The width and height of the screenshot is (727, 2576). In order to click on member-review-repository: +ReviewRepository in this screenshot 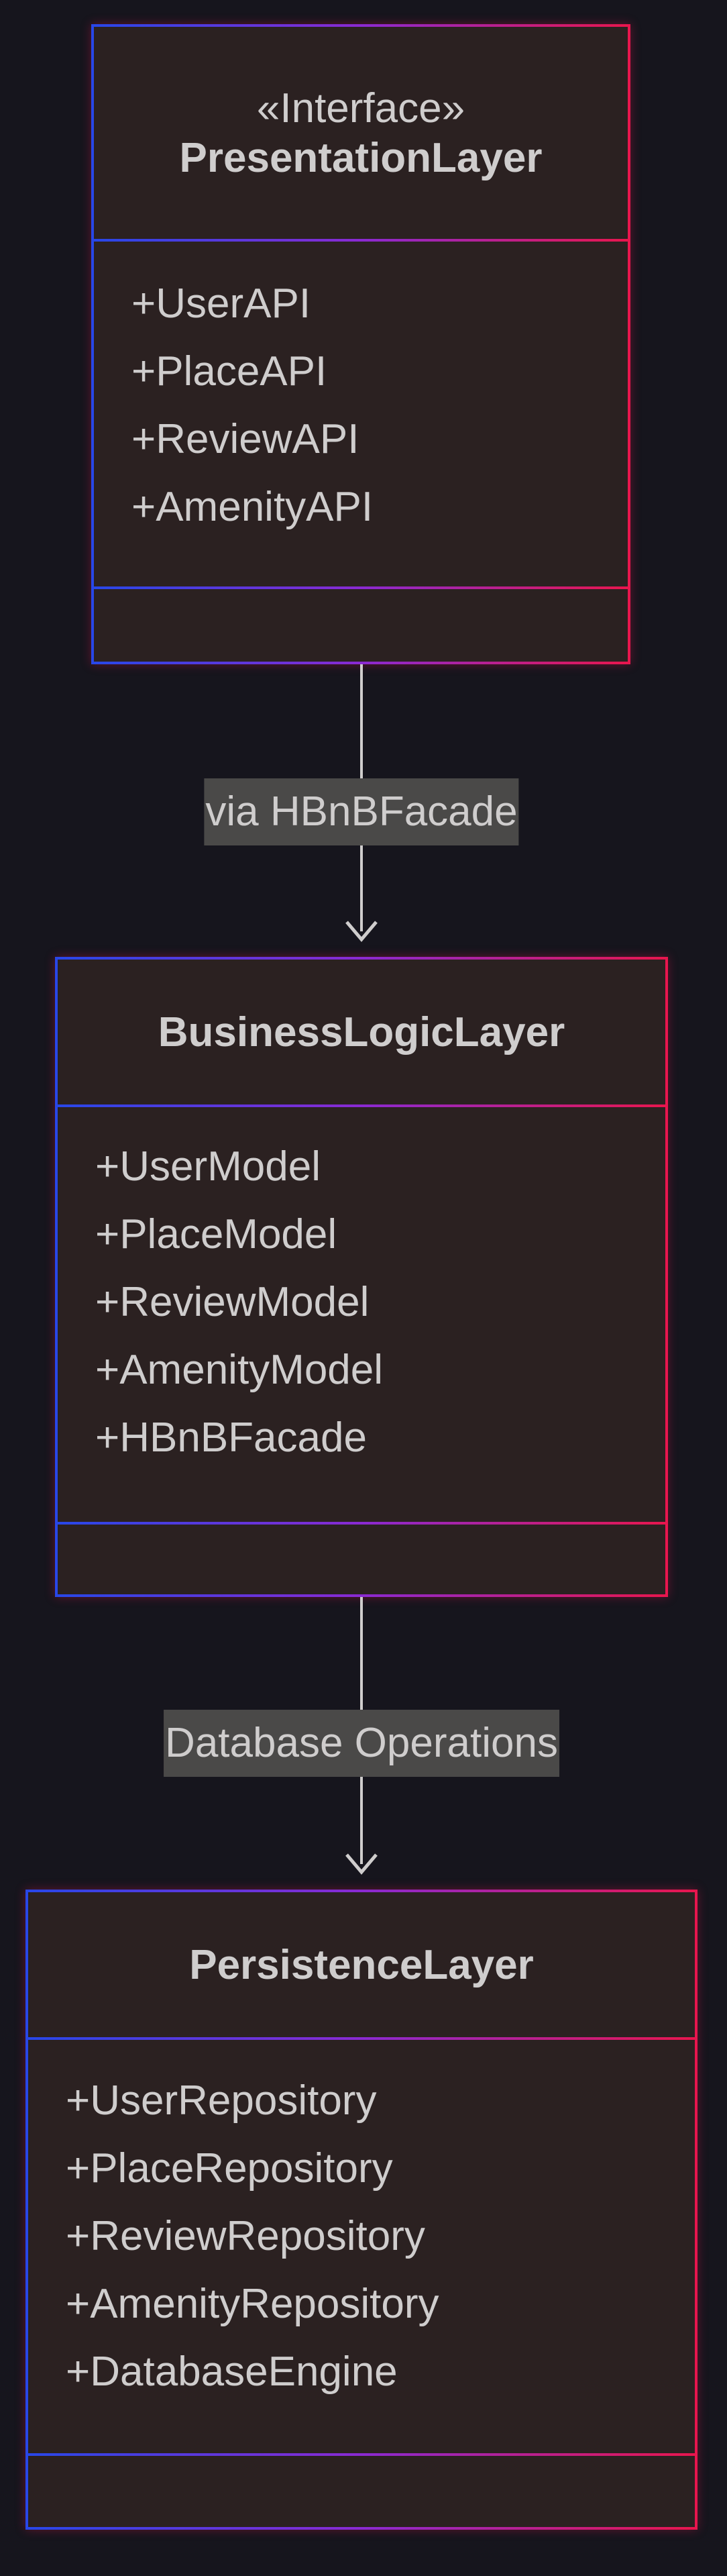, I will do `click(245, 2236)`.